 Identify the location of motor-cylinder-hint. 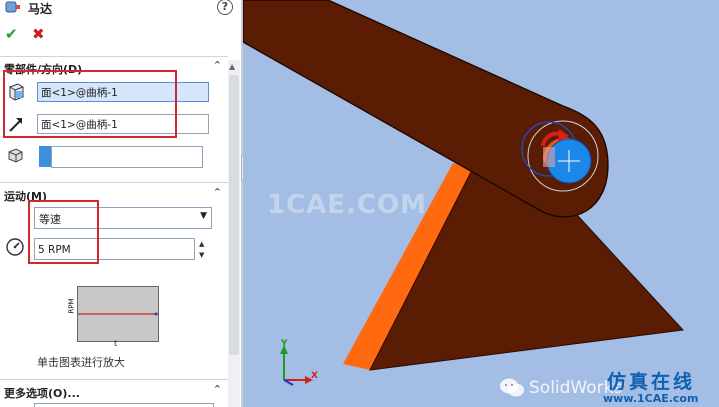
(549, 157).